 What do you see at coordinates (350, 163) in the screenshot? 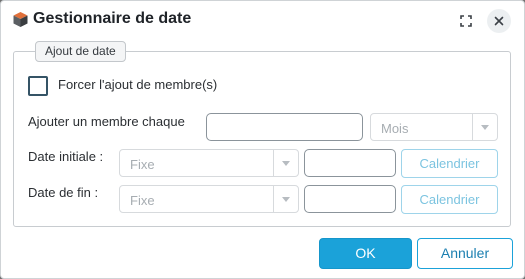
I see `start-date-input` at bounding box center [350, 163].